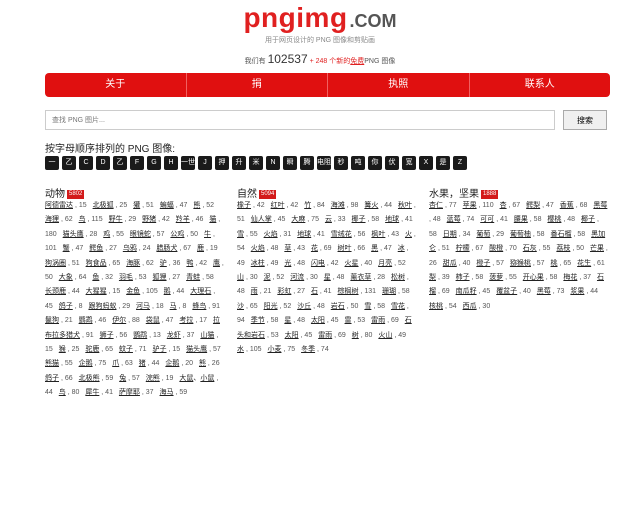  Describe the element at coordinates (290, 163) in the screenshot. I see `letter-button: 瞬` at that location.